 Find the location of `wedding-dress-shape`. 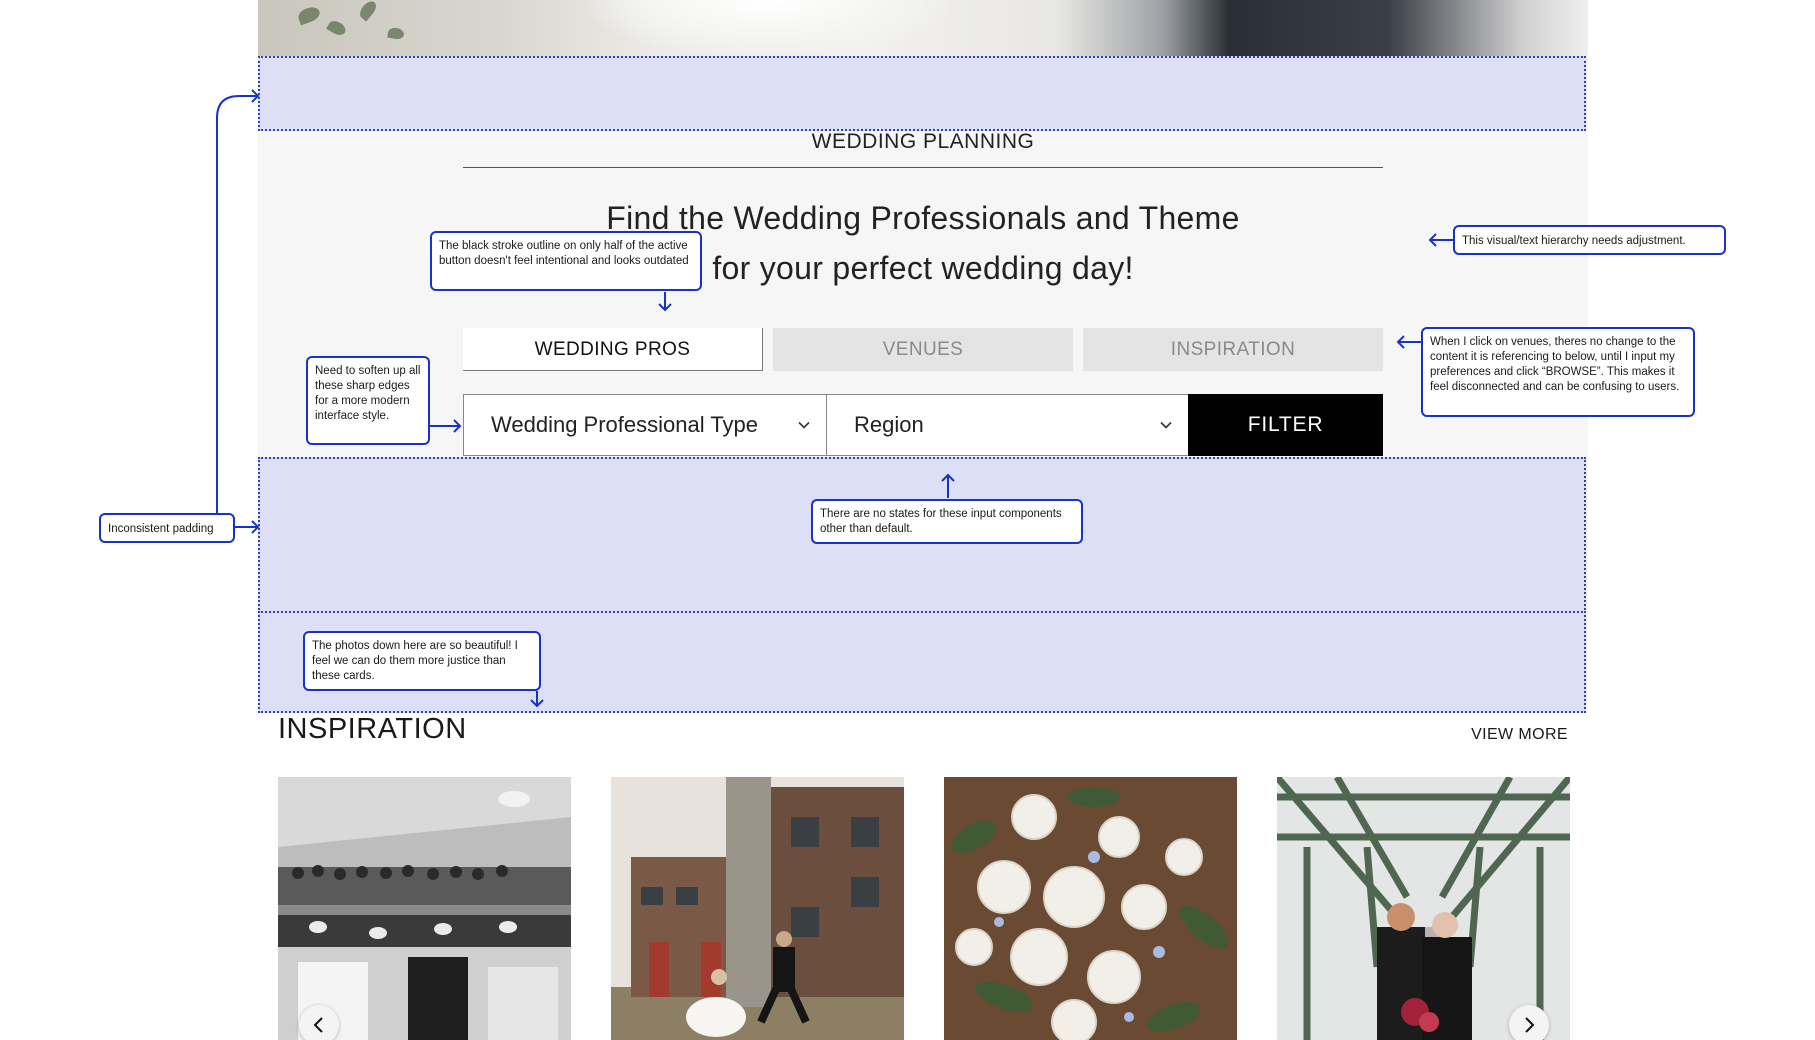

wedding-dress-shape is located at coordinates (768, 28).